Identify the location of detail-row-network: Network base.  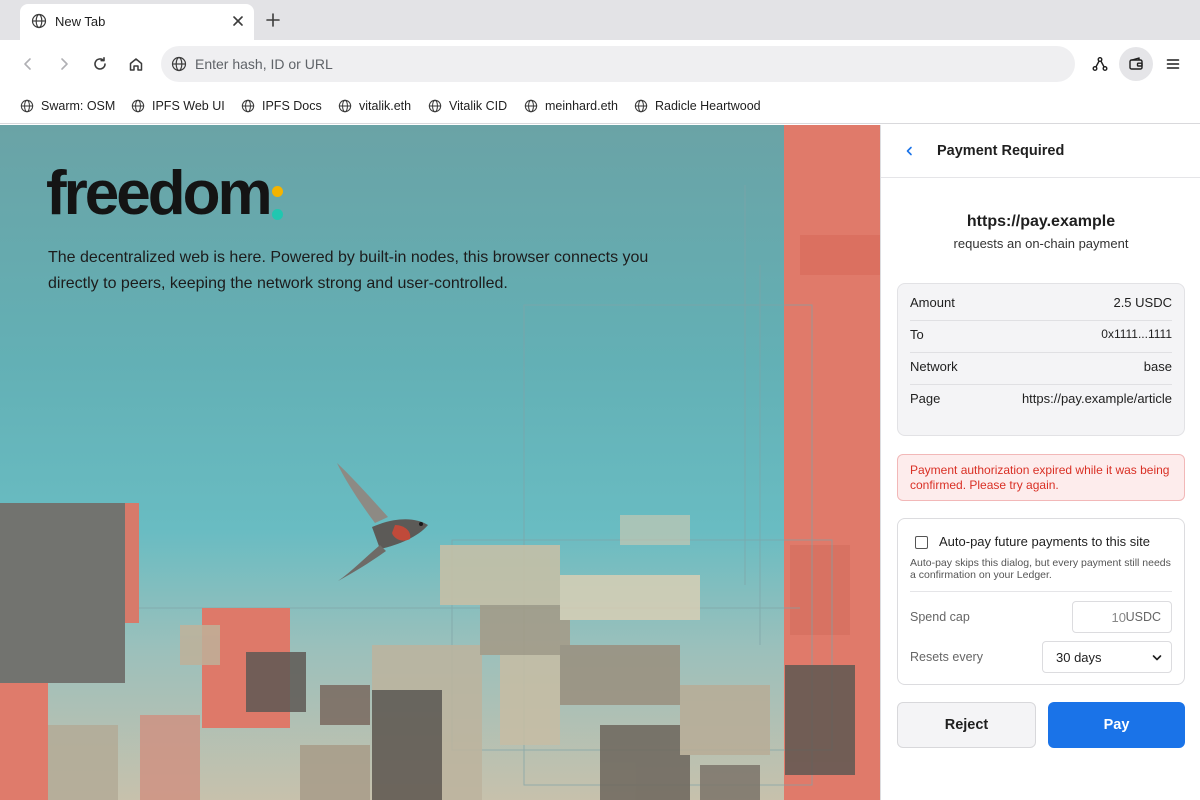
(1041, 366).